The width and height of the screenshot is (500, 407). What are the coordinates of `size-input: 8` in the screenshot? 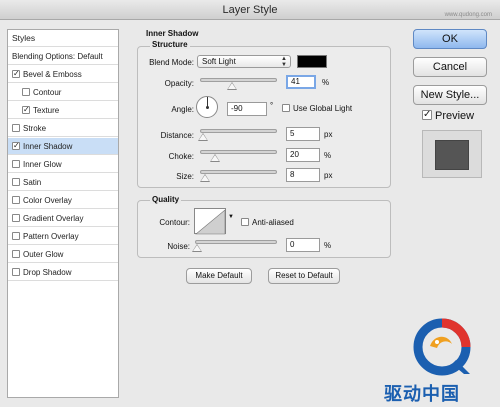 It's located at (303, 175).